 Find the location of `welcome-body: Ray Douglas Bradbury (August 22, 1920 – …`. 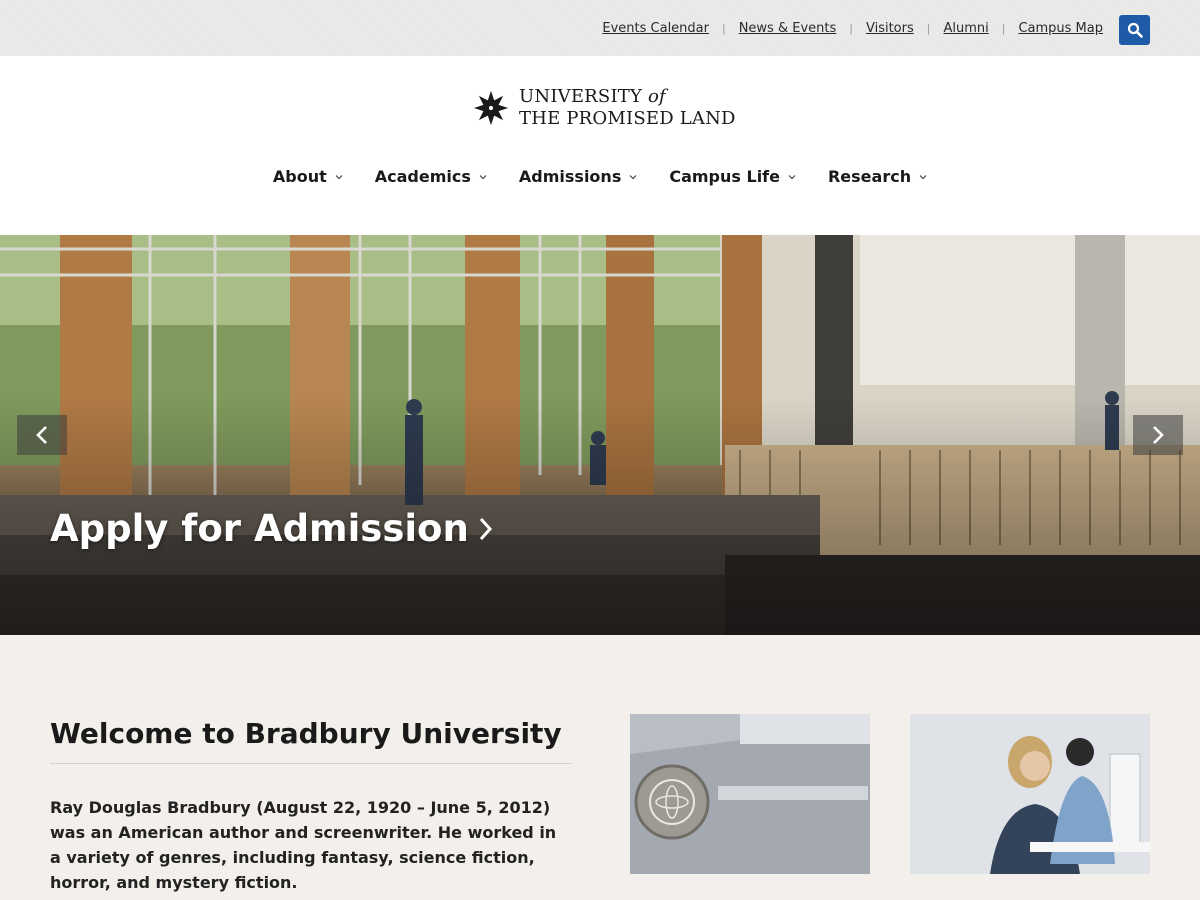

welcome-body: Ray Douglas Bradbury (August 22, 1920 – … is located at coordinates (303, 845).